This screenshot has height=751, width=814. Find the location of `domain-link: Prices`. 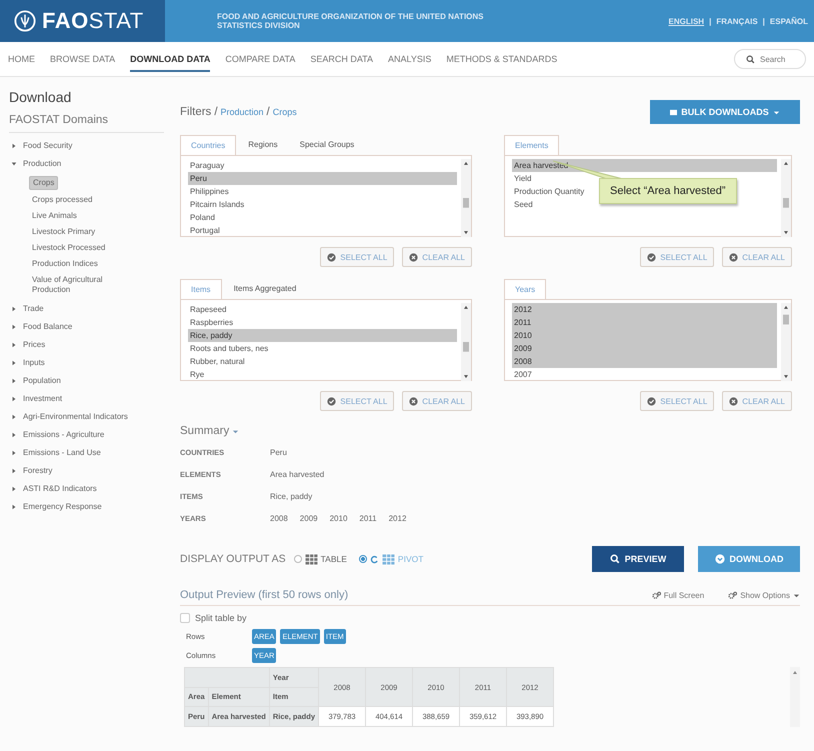

domain-link: Prices is located at coordinates (75, 345).